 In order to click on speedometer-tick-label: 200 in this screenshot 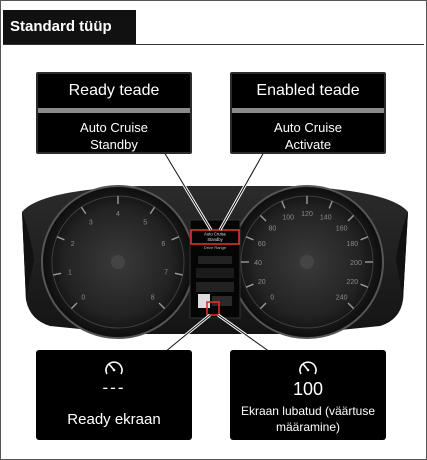, I will do `click(356, 263)`.